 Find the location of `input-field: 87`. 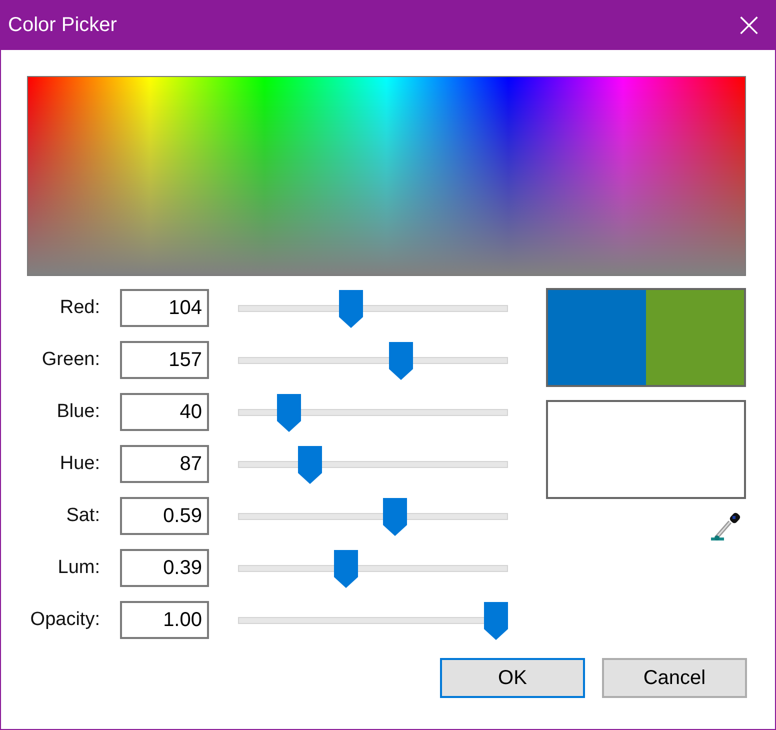

input-field: 87 is located at coordinates (164, 464).